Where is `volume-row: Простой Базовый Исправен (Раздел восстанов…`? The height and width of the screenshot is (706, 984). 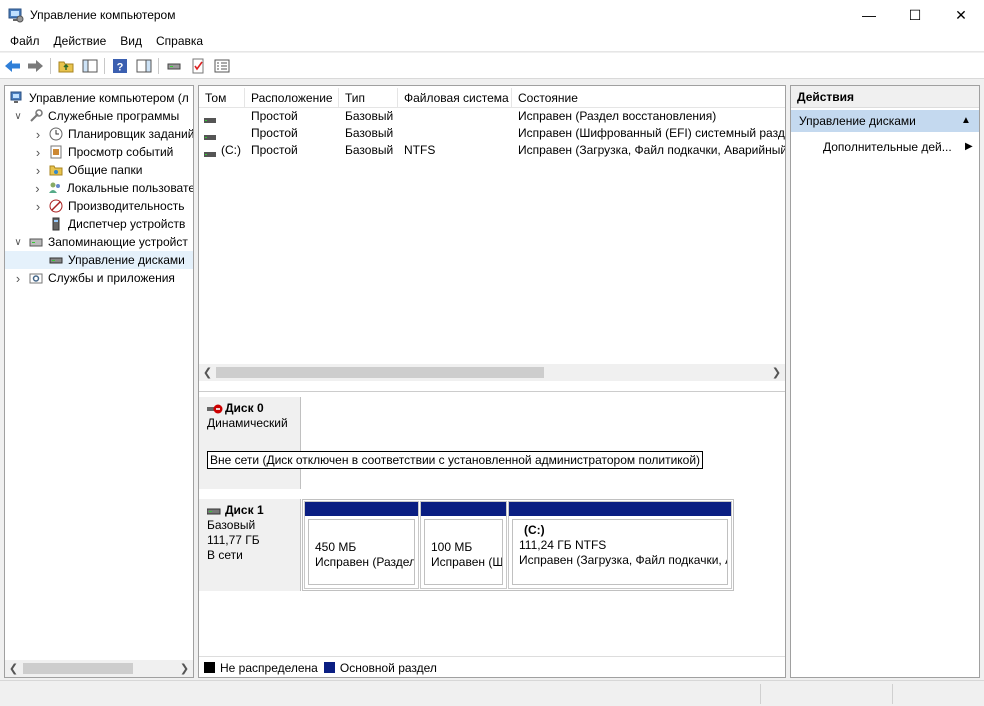
volume-row: Простой Базовый Исправен (Раздел восстанов… is located at coordinates (492, 116).